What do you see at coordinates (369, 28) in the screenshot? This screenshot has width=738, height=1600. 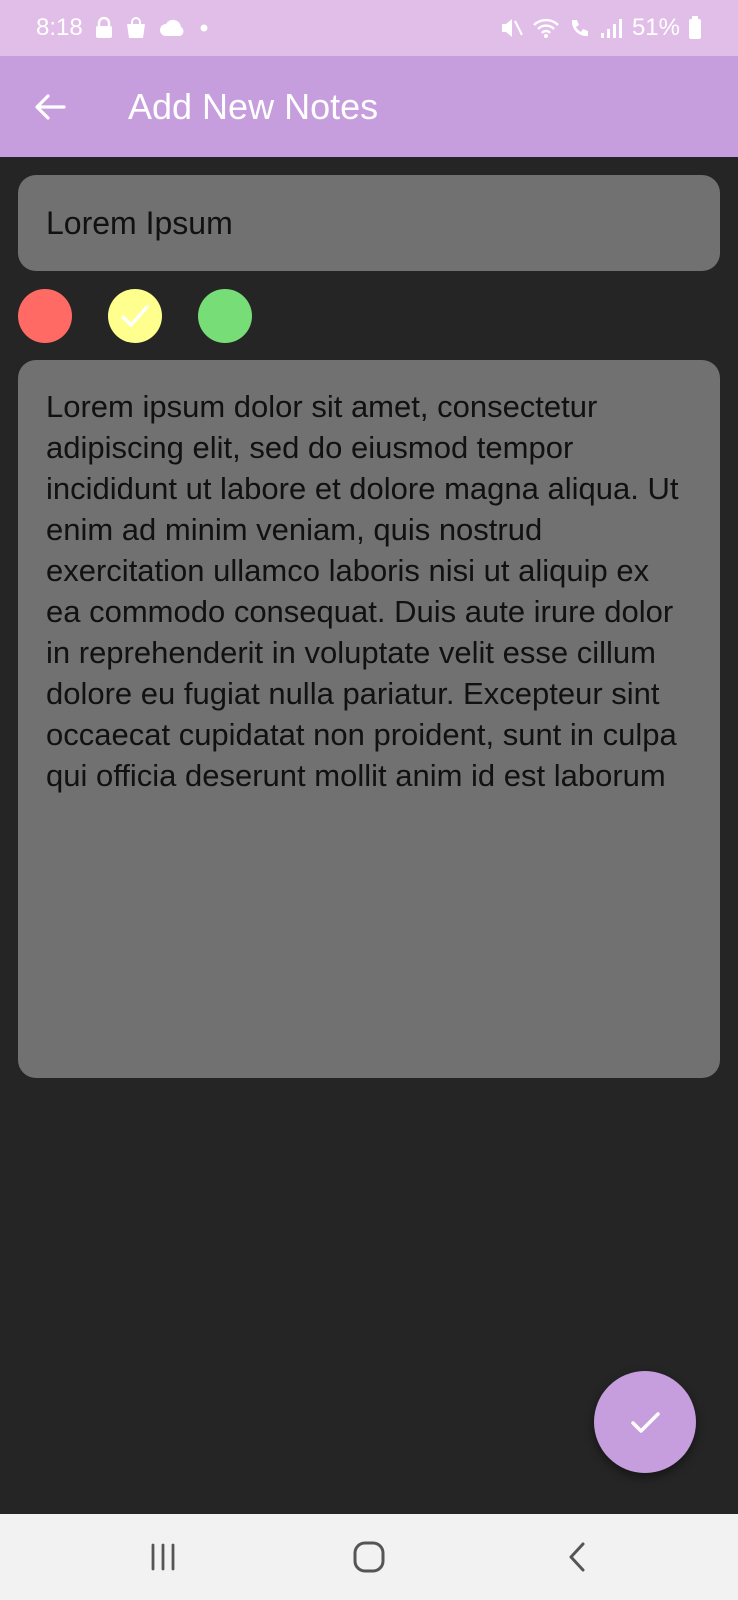 I see `status-bar: 8:18 51%` at bounding box center [369, 28].